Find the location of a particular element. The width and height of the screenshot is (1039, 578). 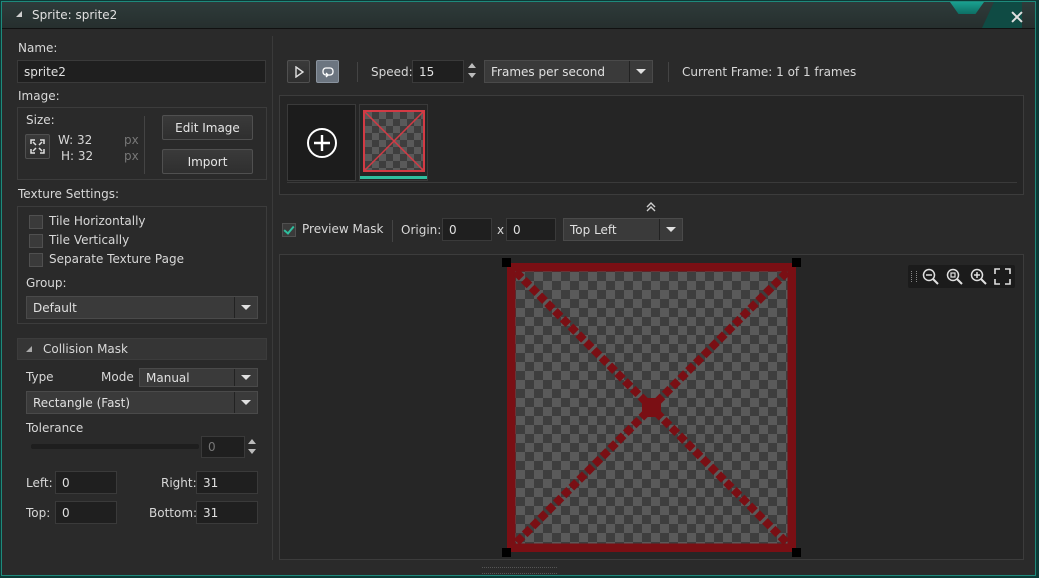

sprite-preview is located at coordinates (651, 407).